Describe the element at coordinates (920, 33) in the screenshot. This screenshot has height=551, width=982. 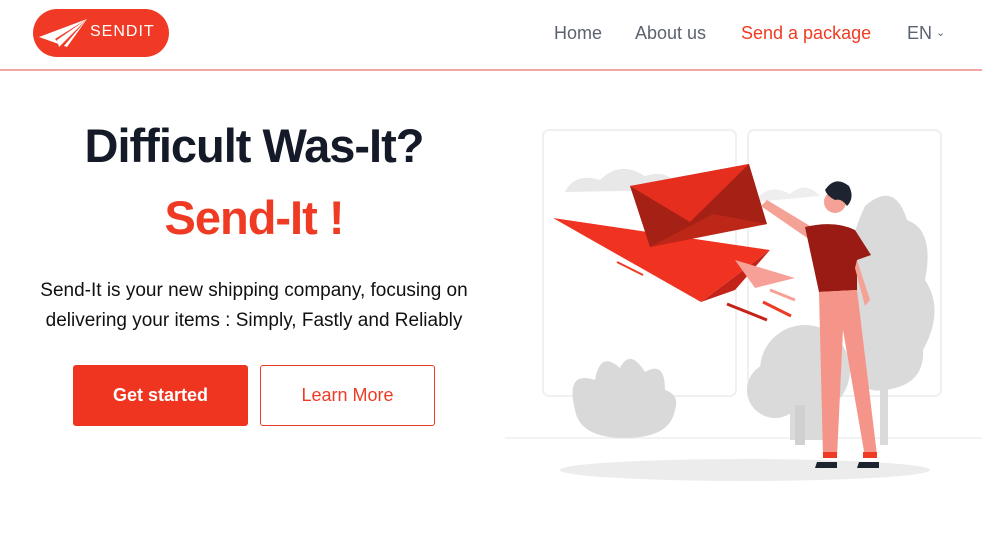
I see `language-label: EN` at that location.